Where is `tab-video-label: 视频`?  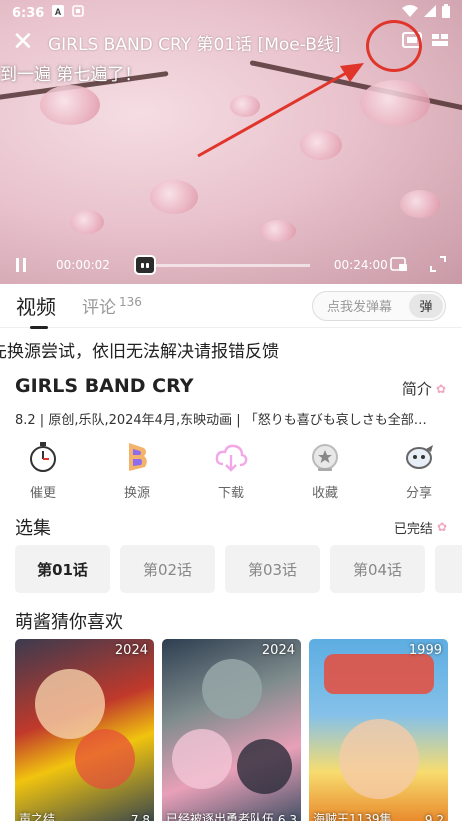 tab-video-label: 视频 is located at coordinates (36, 307).